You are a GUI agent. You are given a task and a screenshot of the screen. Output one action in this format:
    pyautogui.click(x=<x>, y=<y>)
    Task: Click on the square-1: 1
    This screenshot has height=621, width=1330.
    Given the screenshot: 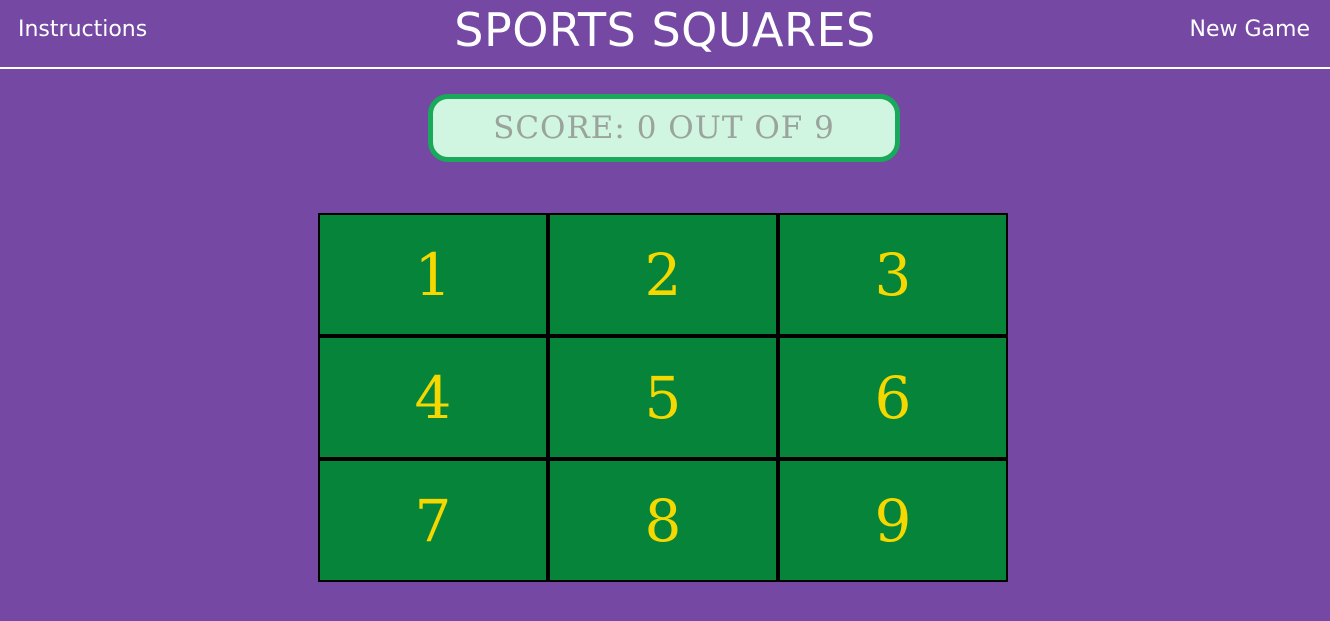 What is the action you would take?
    pyautogui.click(x=433, y=274)
    